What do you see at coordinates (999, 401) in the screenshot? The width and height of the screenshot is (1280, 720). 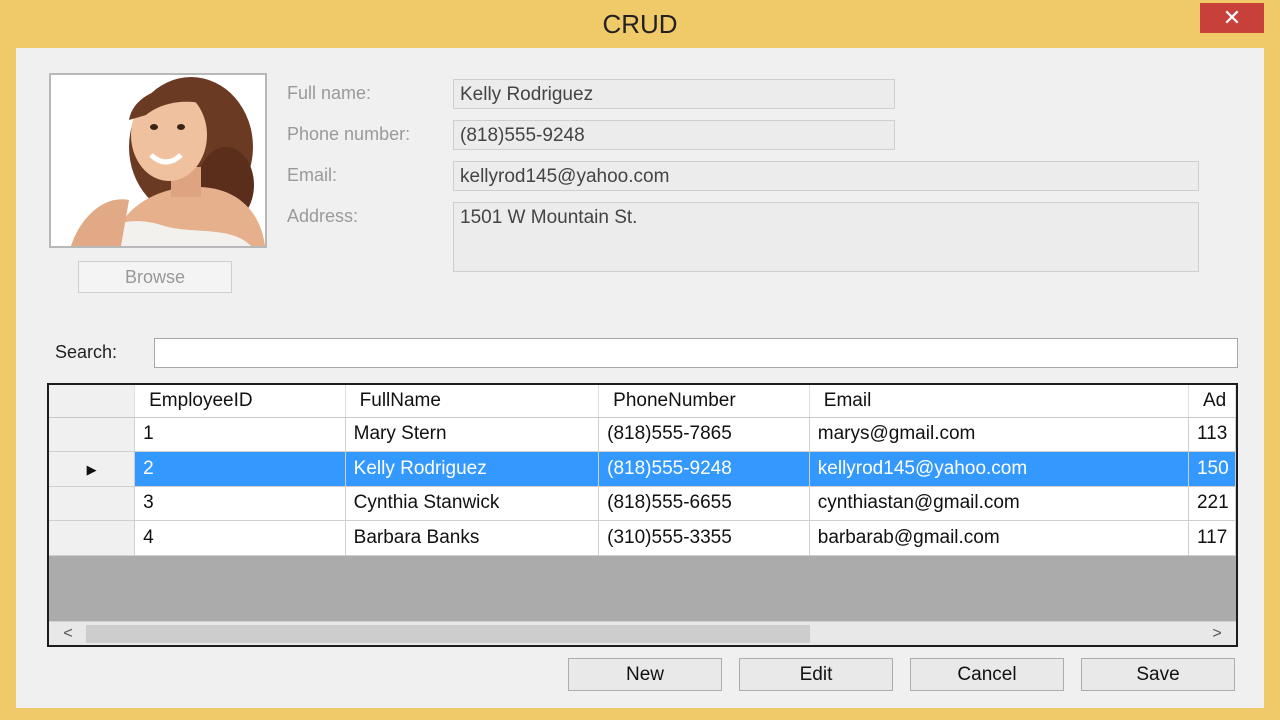 I see `column-header-email: Email` at bounding box center [999, 401].